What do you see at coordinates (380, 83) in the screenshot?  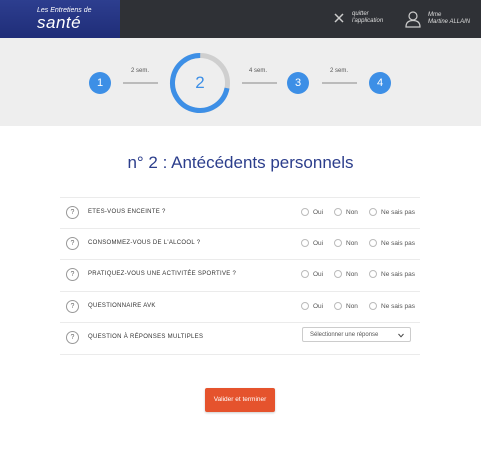 I see `step-4: 4` at bounding box center [380, 83].